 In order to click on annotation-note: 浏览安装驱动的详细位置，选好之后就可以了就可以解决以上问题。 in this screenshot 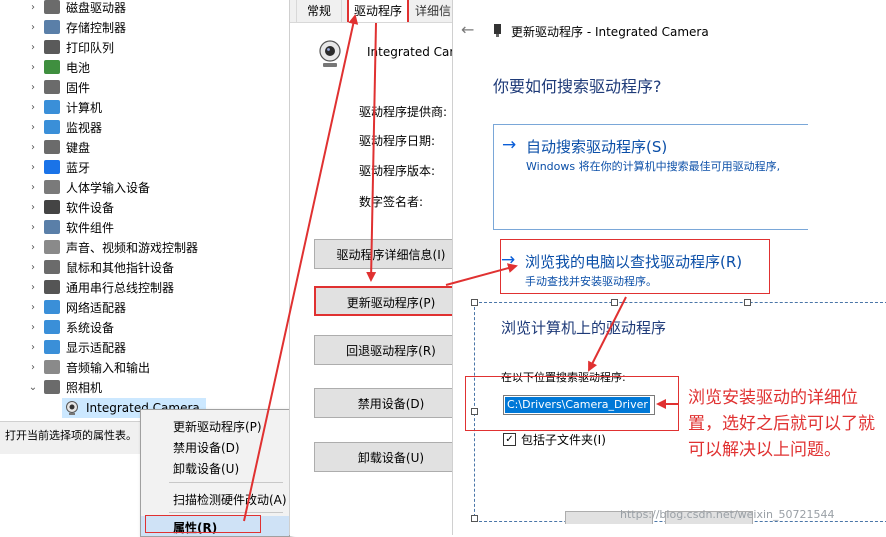, I will do `click(781, 424)`.